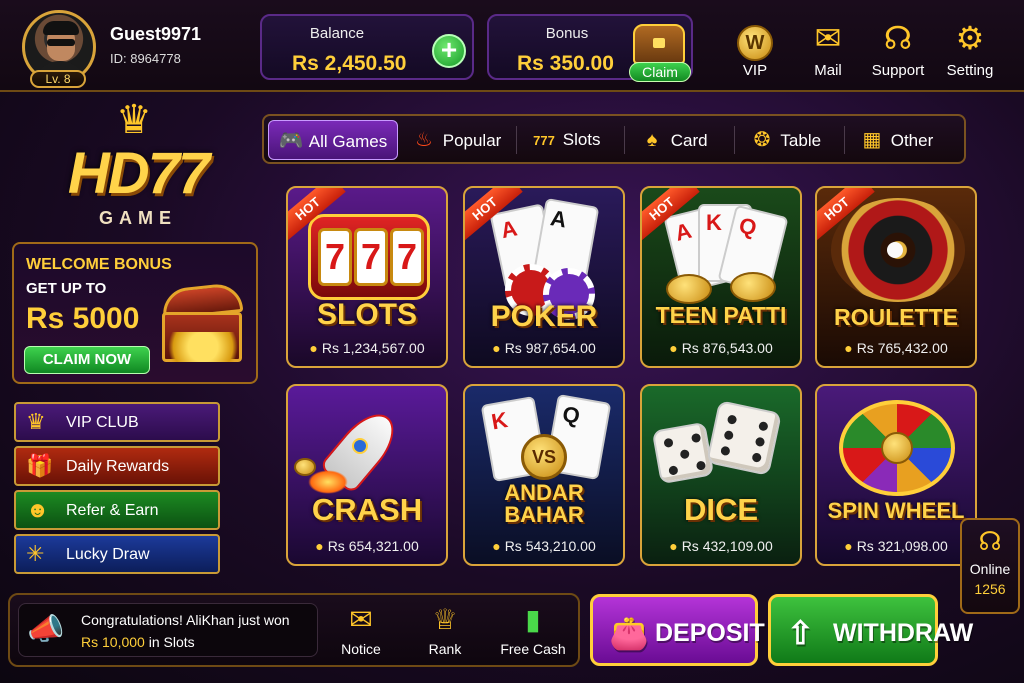 This screenshot has width=1024, height=683. I want to click on flame-icon: ♨, so click(424, 140).